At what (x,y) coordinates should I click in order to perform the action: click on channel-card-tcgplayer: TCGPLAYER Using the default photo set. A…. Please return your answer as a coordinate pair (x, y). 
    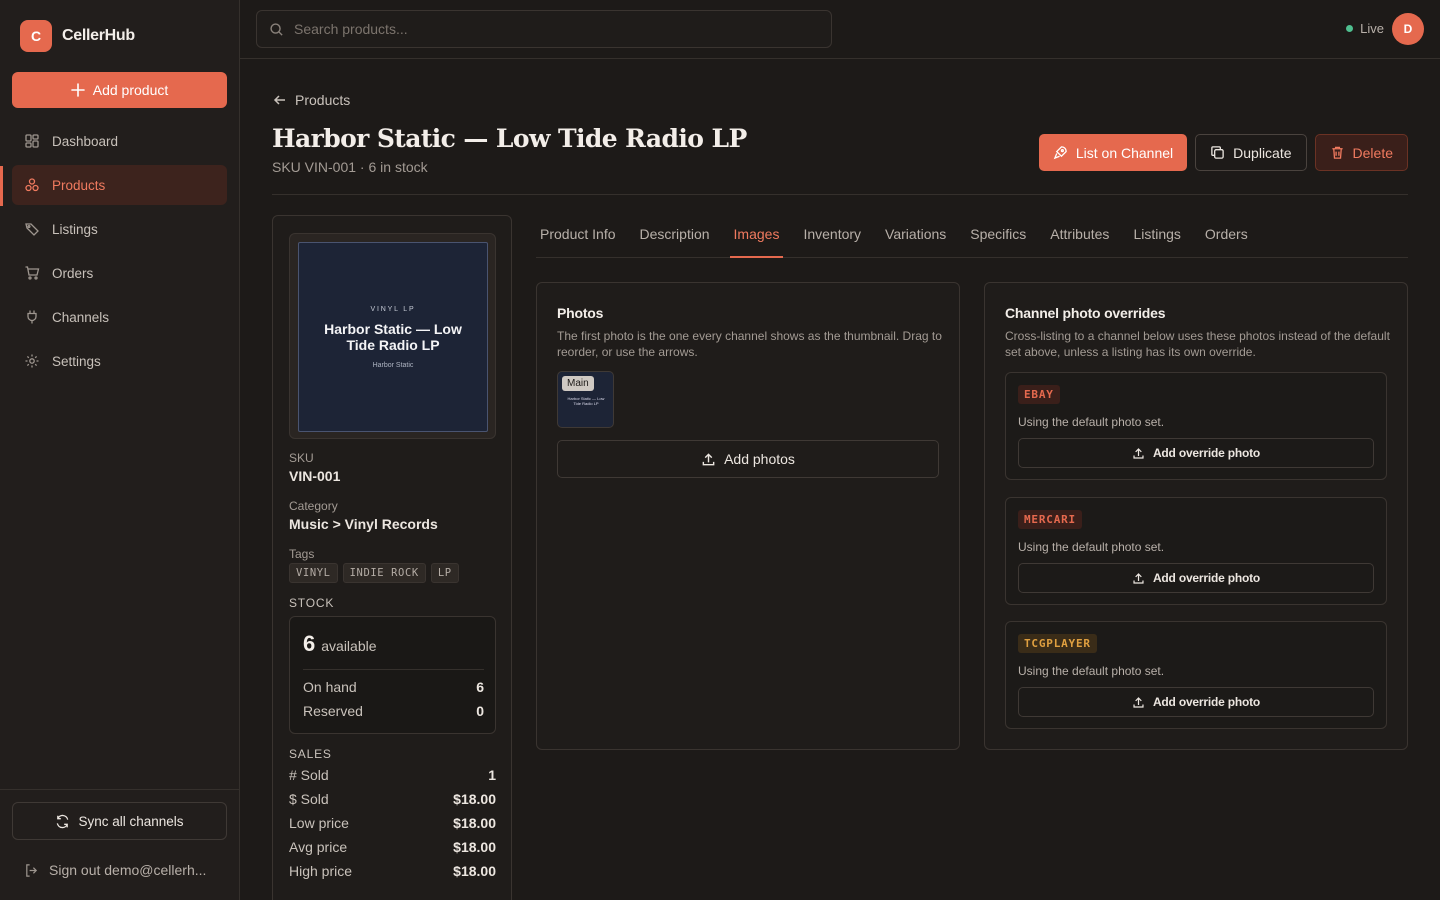
    Looking at the image, I should click on (1196, 675).